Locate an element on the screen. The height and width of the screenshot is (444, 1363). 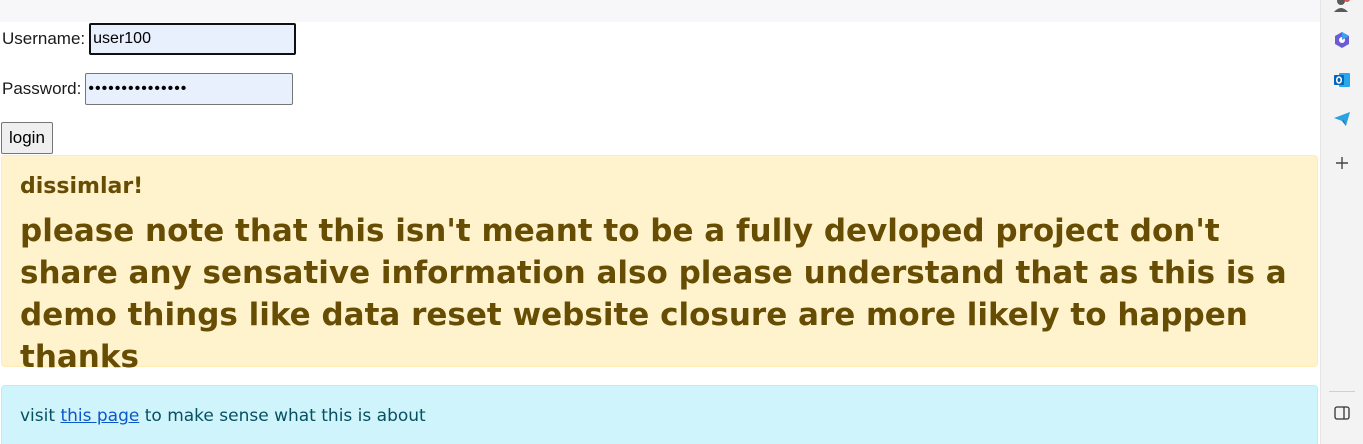
telegram-icon is located at coordinates (1342, 119).